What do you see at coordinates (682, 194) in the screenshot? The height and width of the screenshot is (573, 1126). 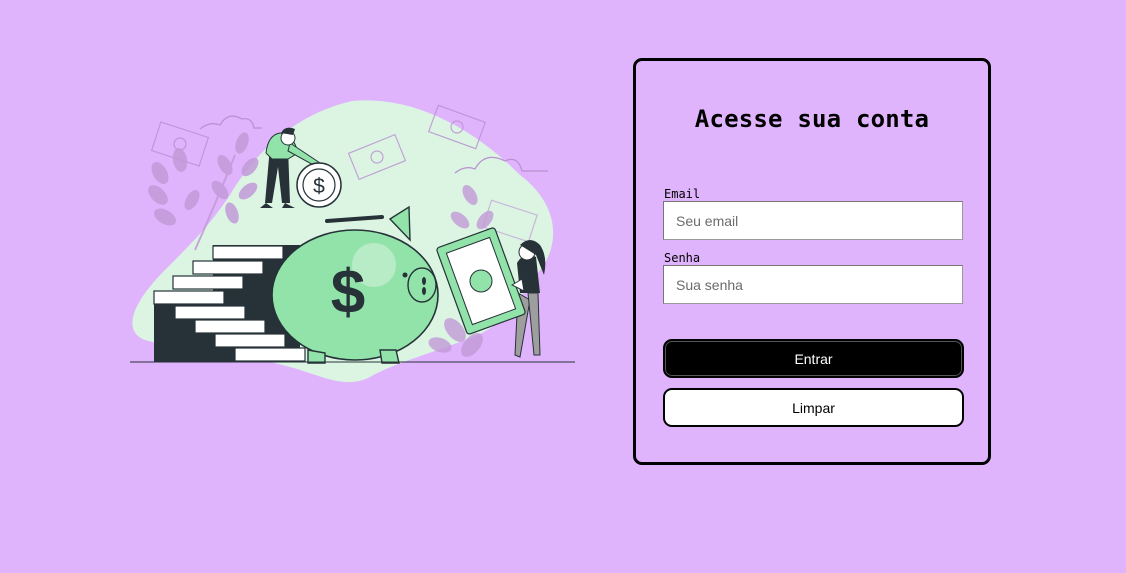 I see `email-label: Email` at bounding box center [682, 194].